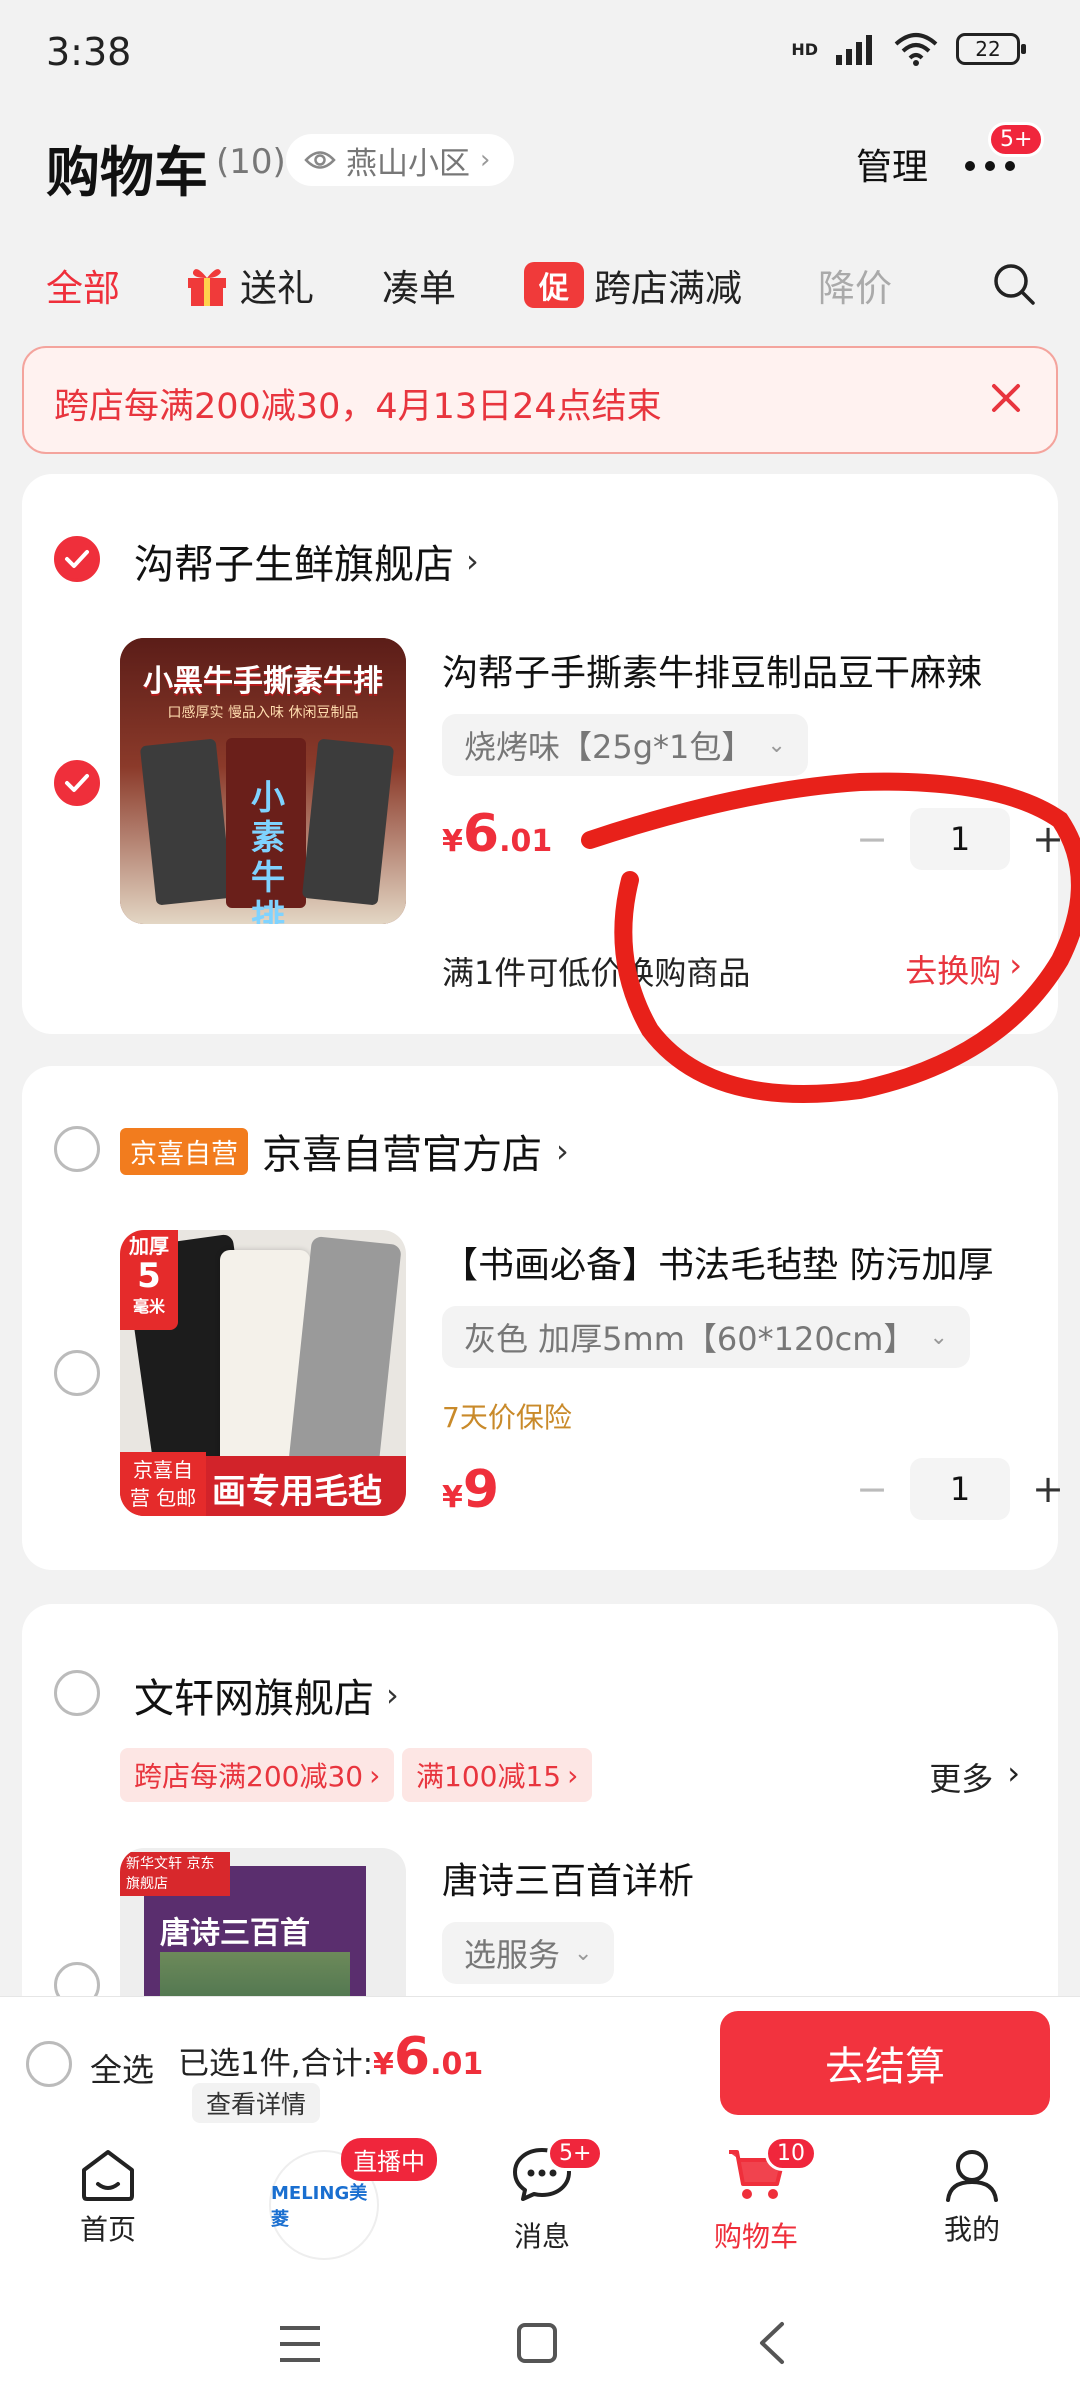 The height and width of the screenshot is (2400, 1080). I want to click on spec-selector: 烧烤味【25g*1包】 ⌄, so click(625, 745).